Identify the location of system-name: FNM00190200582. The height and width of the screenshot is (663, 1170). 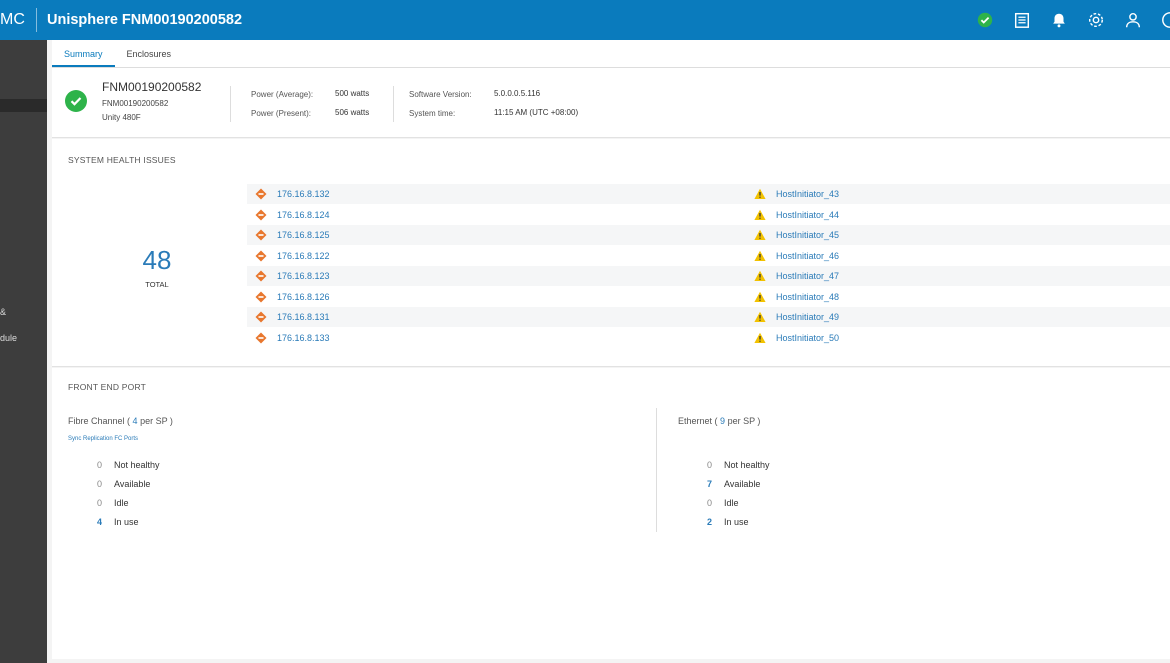
(152, 87).